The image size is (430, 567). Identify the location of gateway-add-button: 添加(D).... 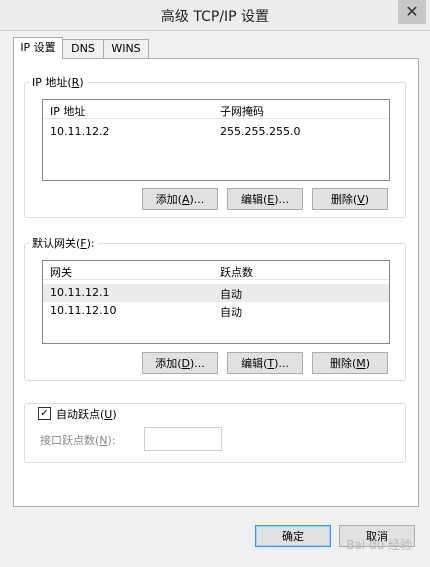
(180, 363).